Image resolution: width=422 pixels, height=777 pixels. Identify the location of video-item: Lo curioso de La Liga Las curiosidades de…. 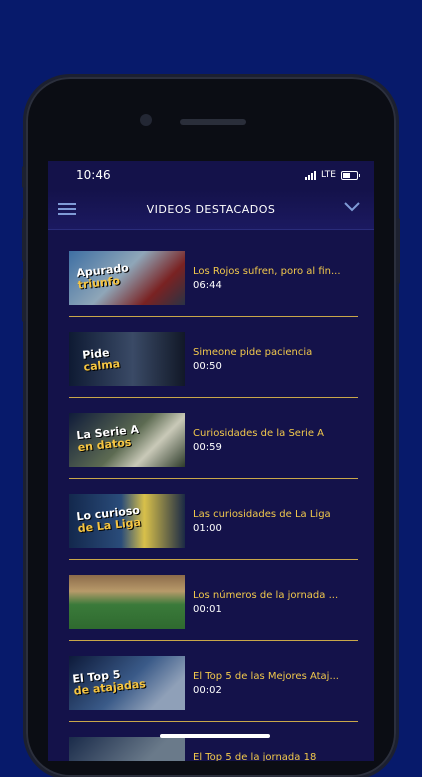
(211, 519).